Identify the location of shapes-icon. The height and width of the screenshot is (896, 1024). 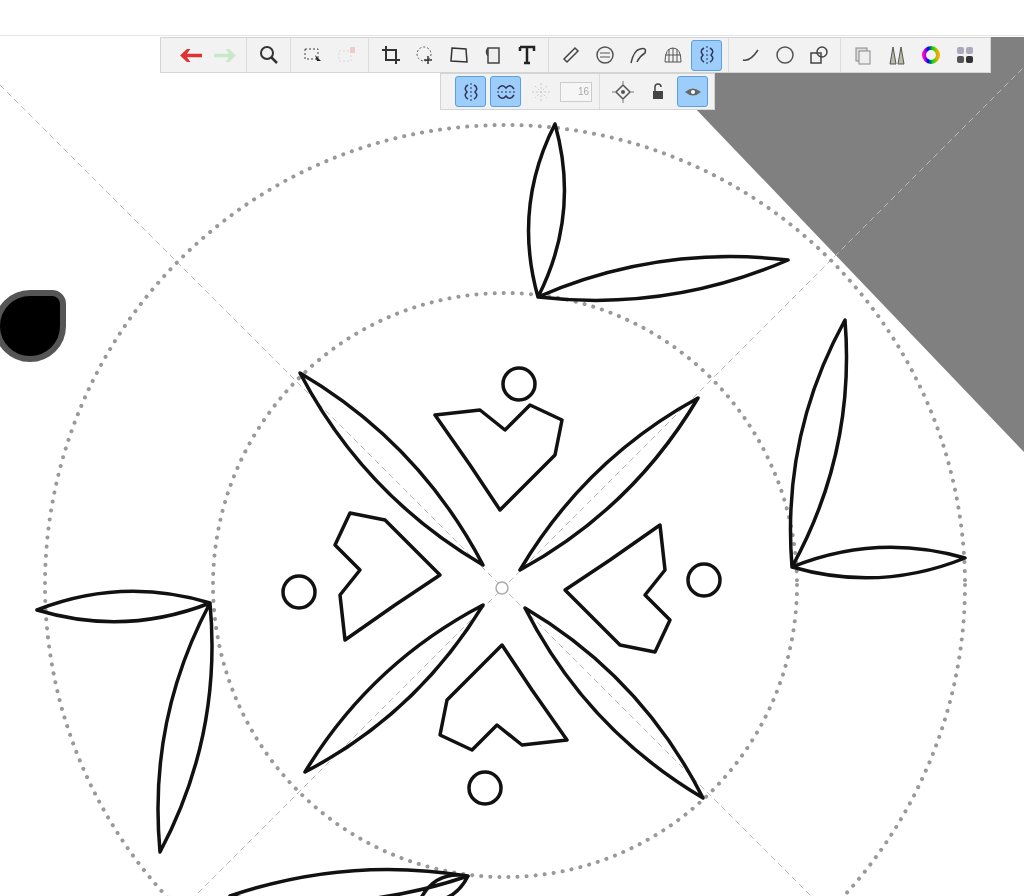
(818, 55).